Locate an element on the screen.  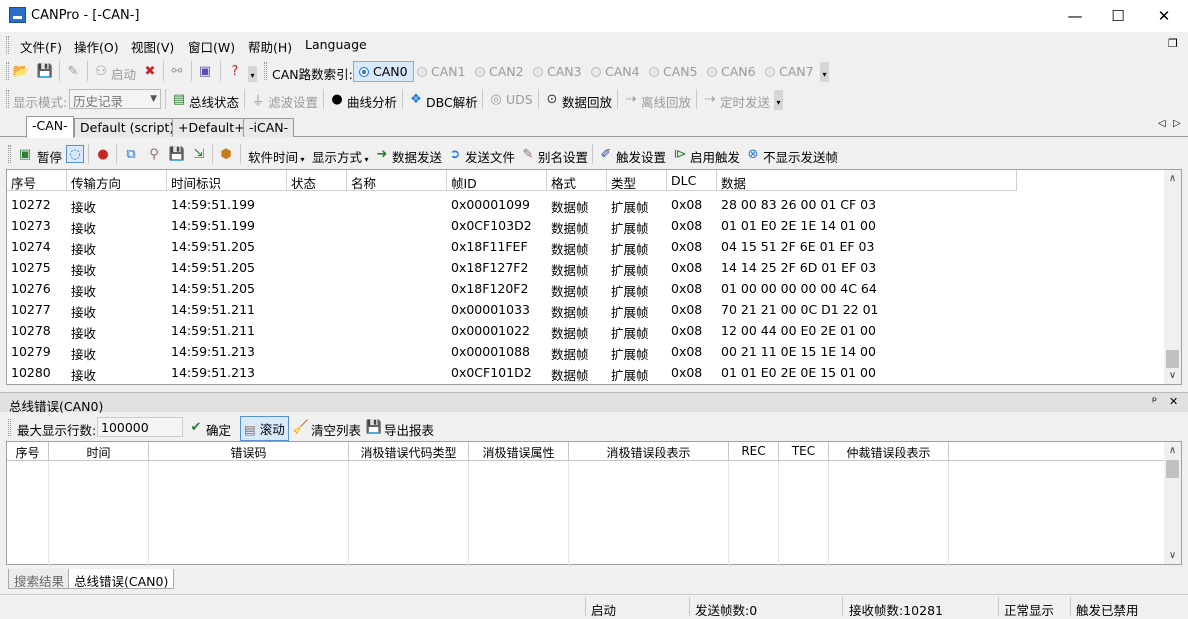
menu-help: 帮助(H) is located at coordinates (270, 46).